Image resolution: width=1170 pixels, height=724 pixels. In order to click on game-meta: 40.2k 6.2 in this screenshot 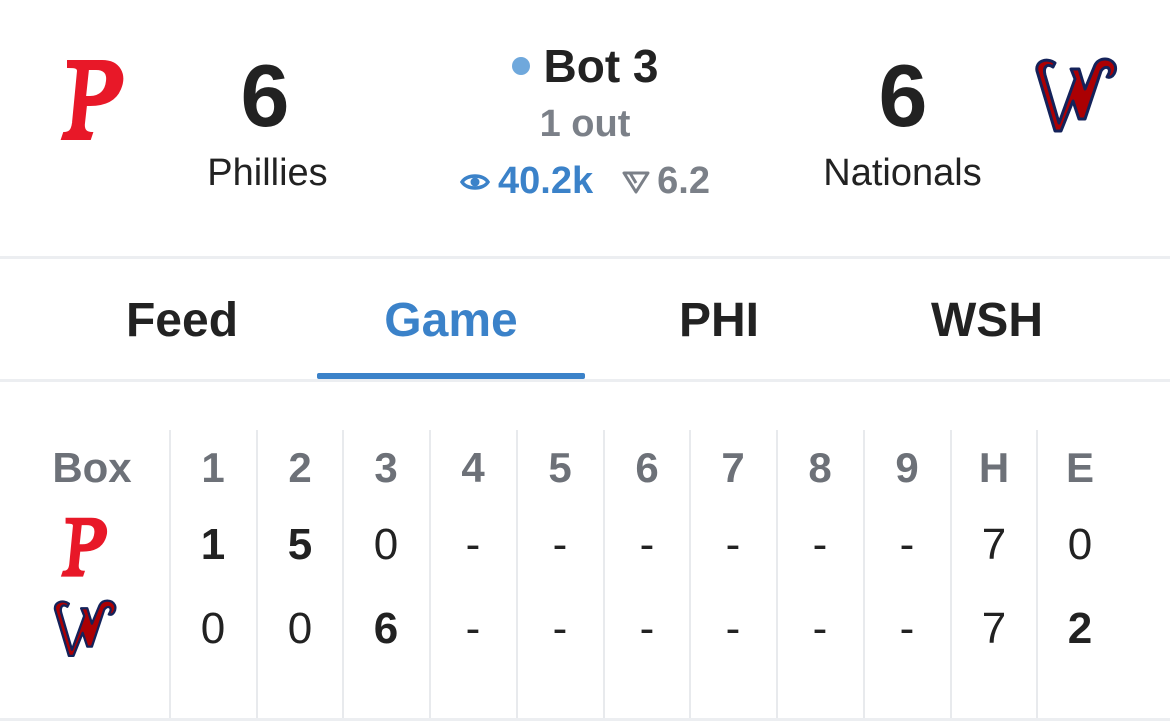, I will do `click(585, 181)`.